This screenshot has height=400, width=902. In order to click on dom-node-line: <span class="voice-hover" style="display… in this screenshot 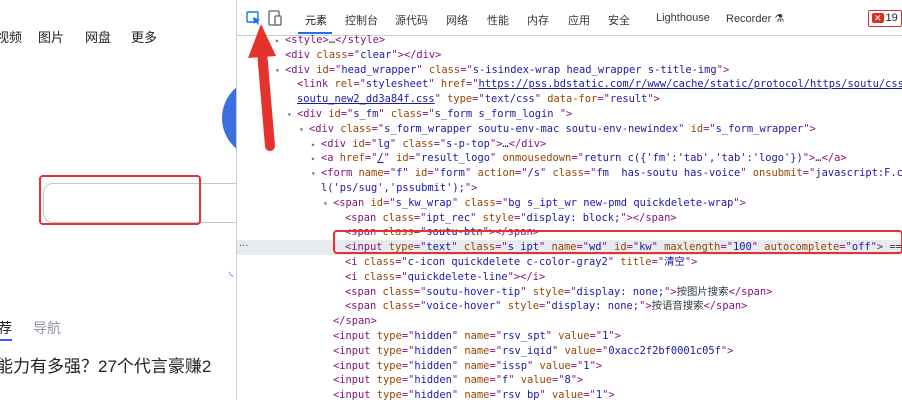, I will do `click(569, 306)`.